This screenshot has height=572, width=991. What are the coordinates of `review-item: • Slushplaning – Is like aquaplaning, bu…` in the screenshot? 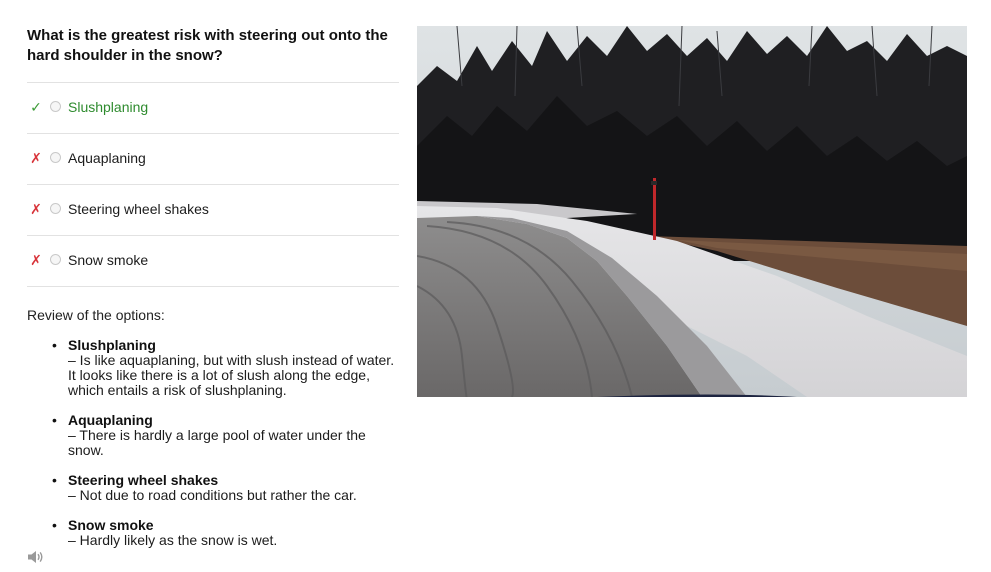 It's located at (213, 368).